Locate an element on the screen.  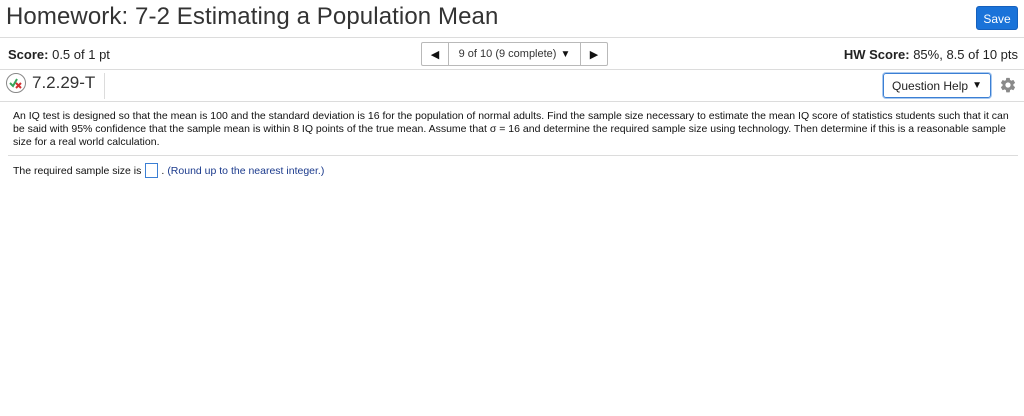
answer-hint: (Round up to the nearest integer.) is located at coordinates (246, 170).